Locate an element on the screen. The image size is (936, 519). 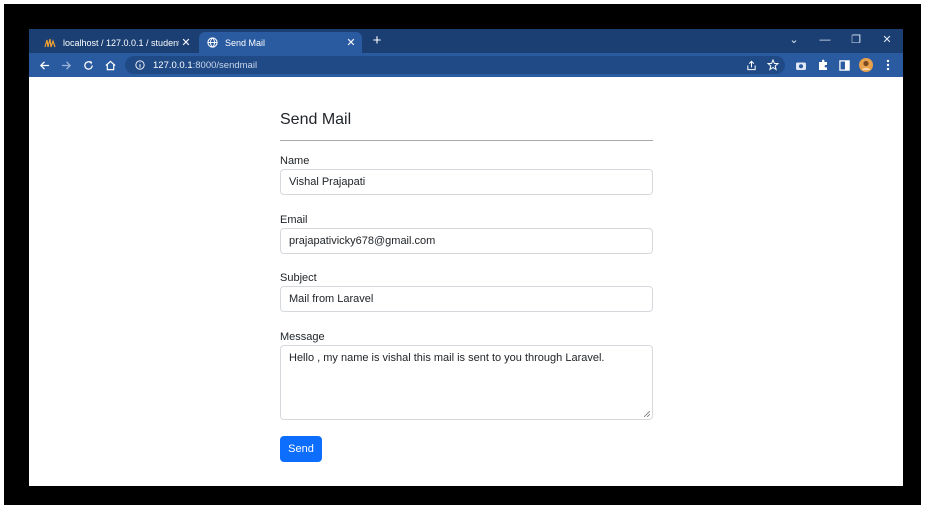
close-window-icon: ✕ is located at coordinates (887, 40).